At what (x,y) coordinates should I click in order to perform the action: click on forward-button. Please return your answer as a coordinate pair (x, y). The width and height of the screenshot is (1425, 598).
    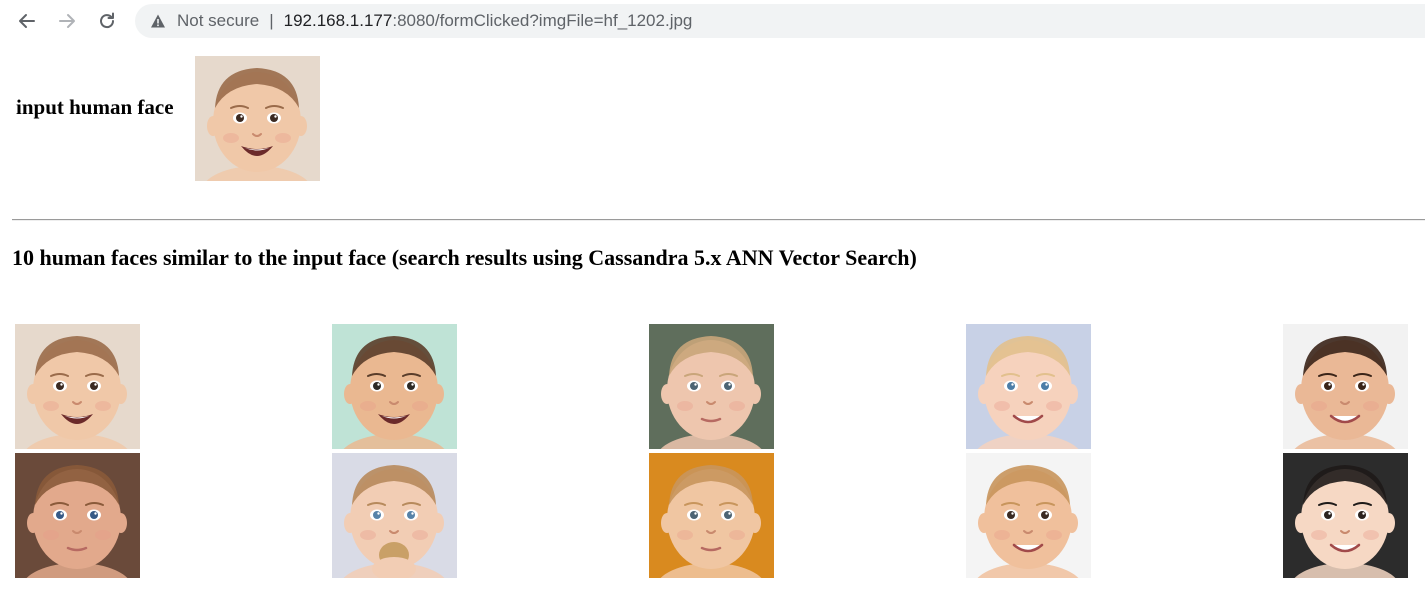
    Looking at the image, I should click on (67, 21).